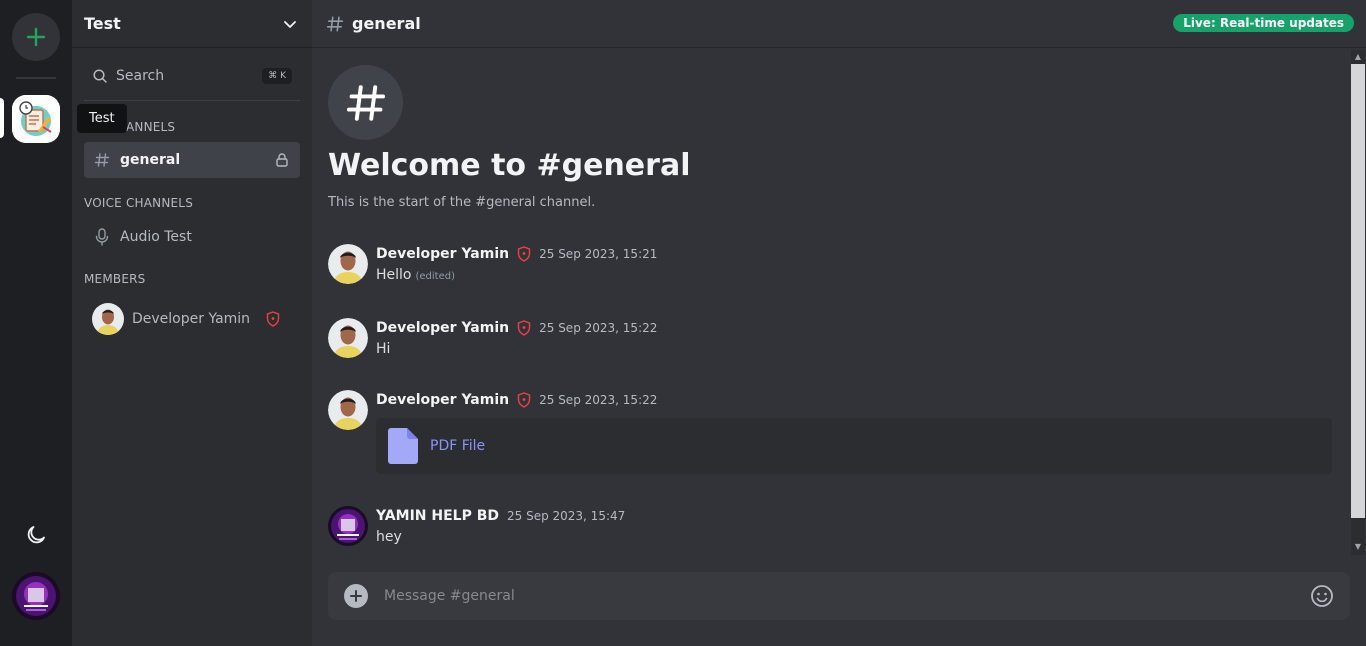 The image size is (1366, 646). Describe the element at coordinates (1358, 547) in the screenshot. I see `scroll-down-icon: ▼` at that location.